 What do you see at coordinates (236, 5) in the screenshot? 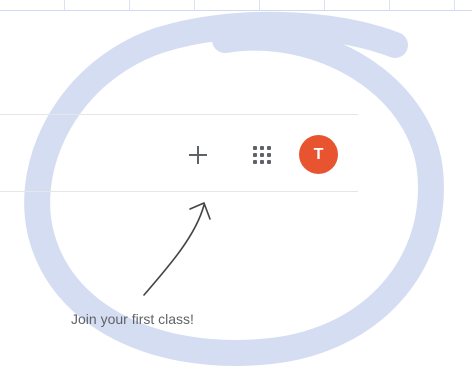
I see `top-grid-decoration` at bounding box center [236, 5].